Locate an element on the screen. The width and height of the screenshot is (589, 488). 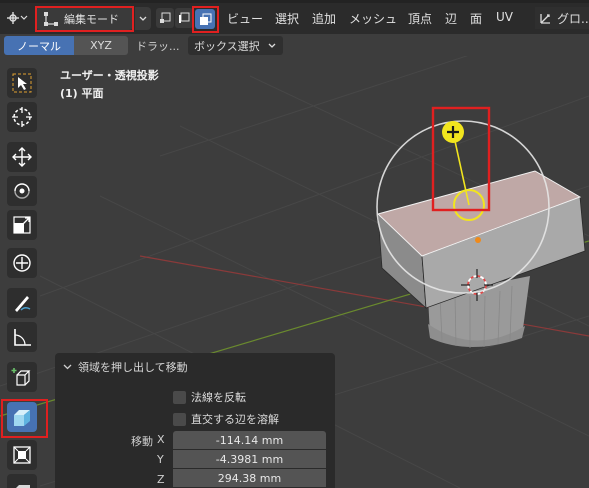
dissolve-orthogonal-checkbox-row: 直交する辺を溶解 is located at coordinates (226, 419).